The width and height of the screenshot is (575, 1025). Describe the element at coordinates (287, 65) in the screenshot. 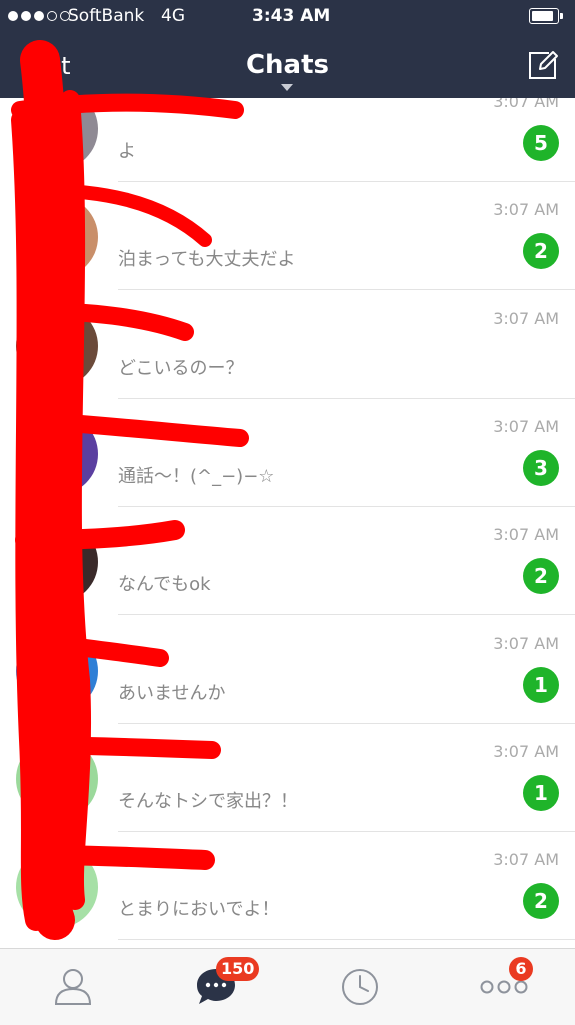

I see `page-title: Chats` at that location.